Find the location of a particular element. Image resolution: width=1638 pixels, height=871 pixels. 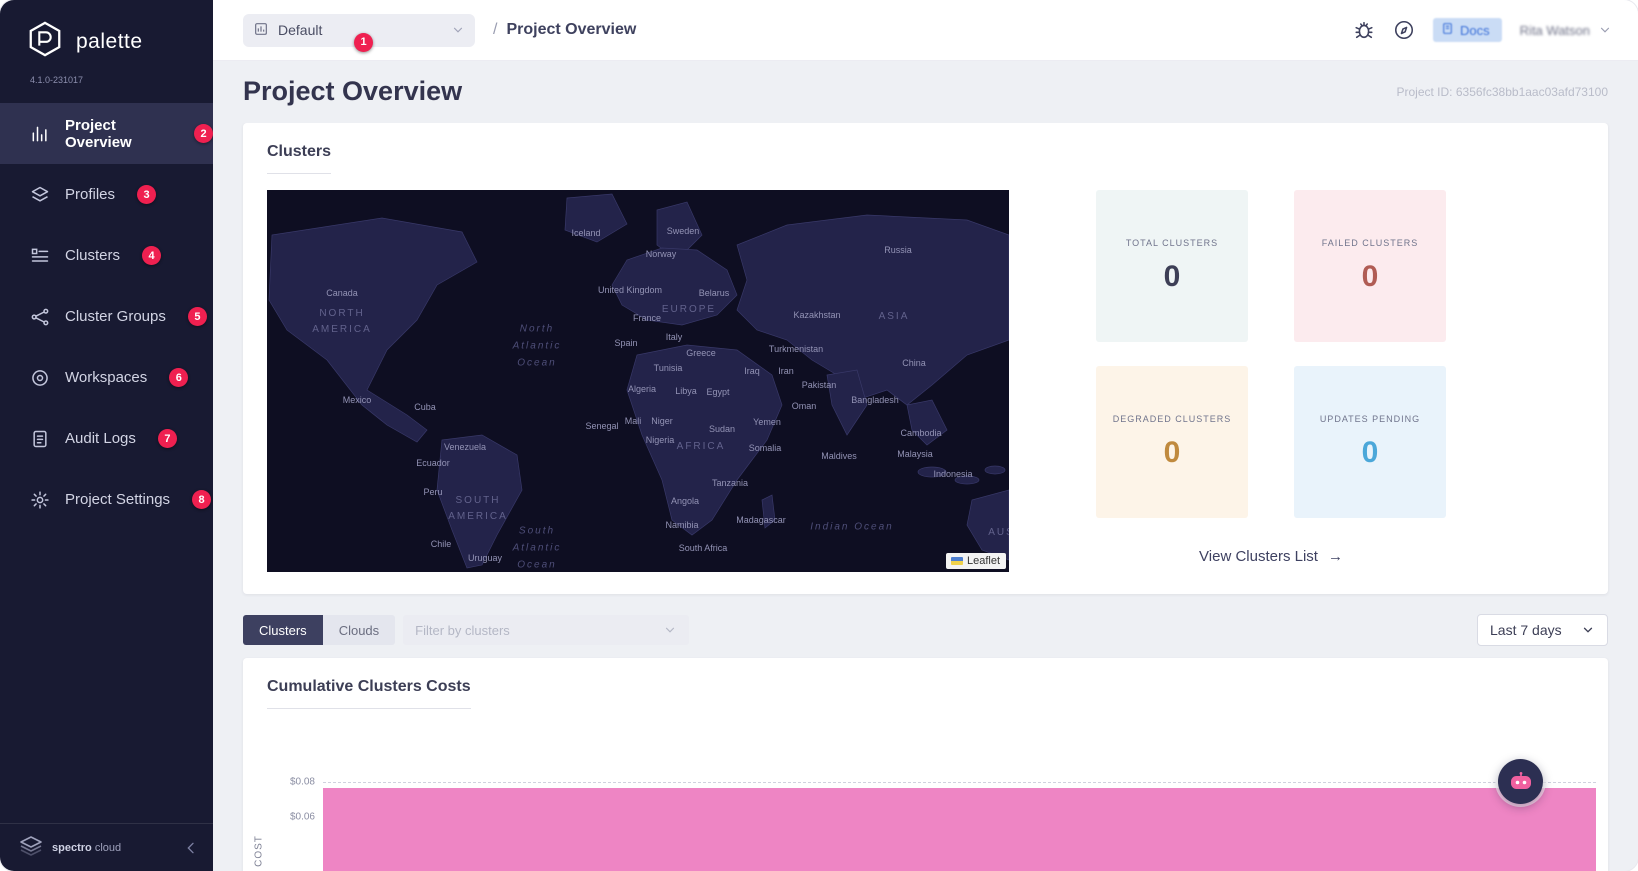

stat-tile-updates-pending: UPDATES PENDING 0 is located at coordinates (1370, 442).